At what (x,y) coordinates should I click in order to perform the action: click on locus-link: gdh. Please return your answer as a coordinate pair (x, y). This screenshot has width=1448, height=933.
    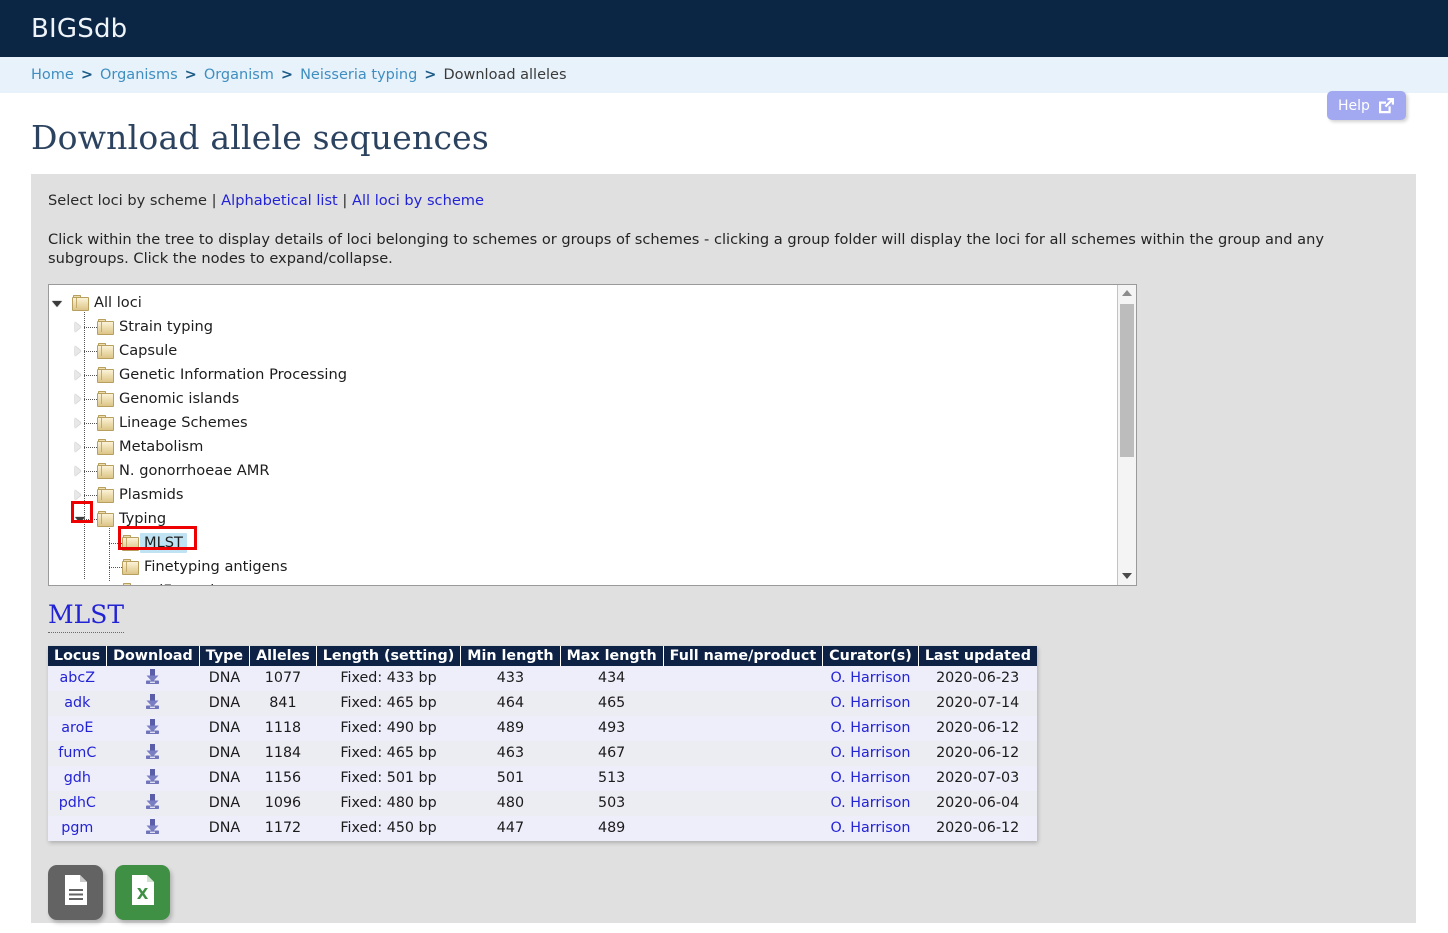
    Looking at the image, I should click on (77, 778).